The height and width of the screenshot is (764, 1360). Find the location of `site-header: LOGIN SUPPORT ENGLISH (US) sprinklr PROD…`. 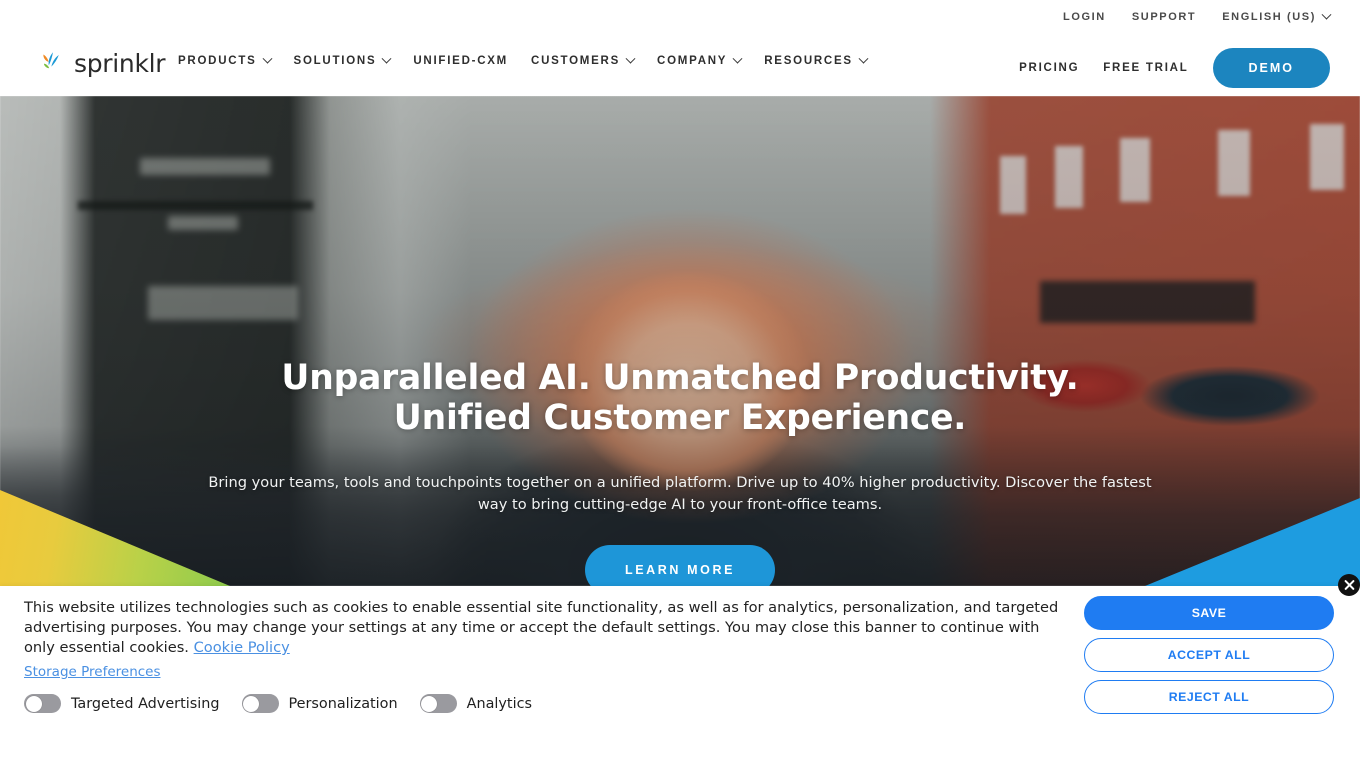

site-header: LOGIN SUPPORT ENGLISH (US) sprinklr PROD… is located at coordinates (680, 48).